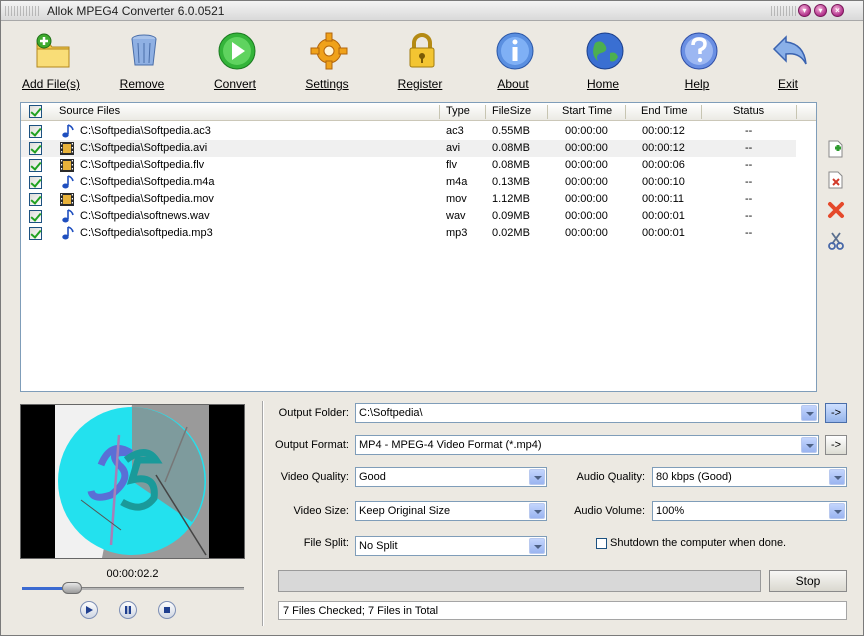 The width and height of the screenshot is (864, 636). I want to click on play-green-icon, so click(237, 51).